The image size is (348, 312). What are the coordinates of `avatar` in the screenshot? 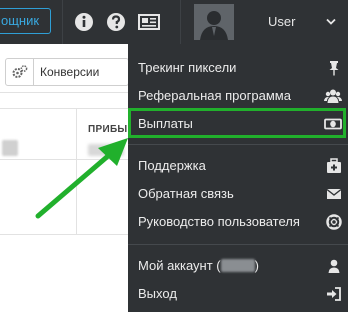 It's located at (214, 22).